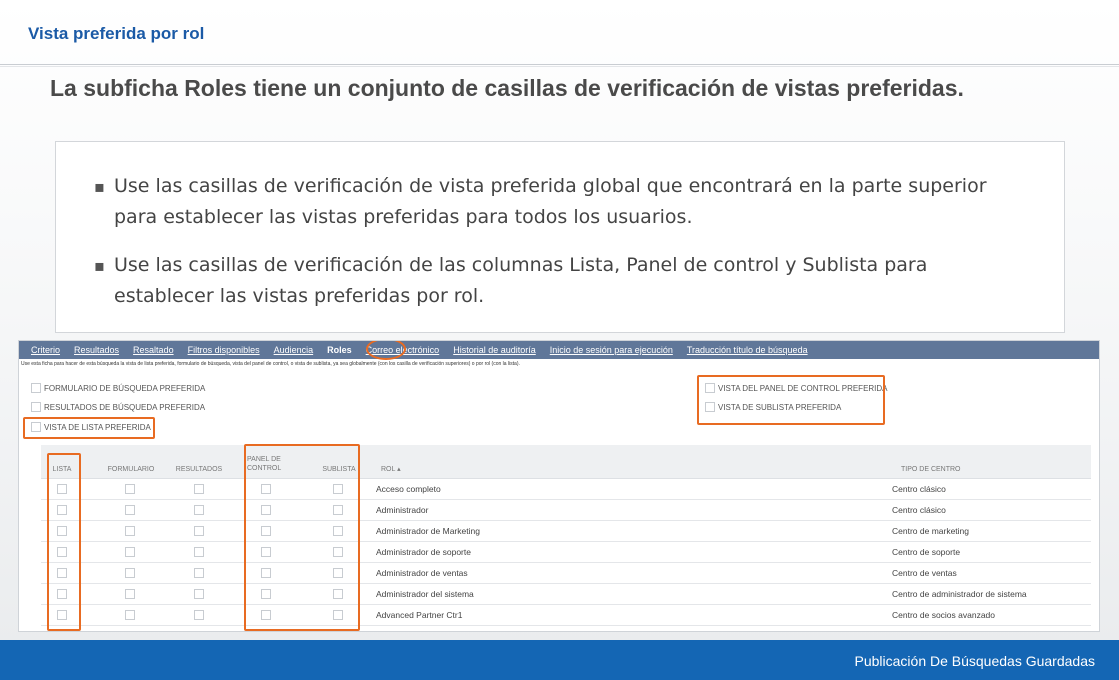  Describe the element at coordinates (494, 350) in the screenshot. I see `tab-historial-auditoria: Historial de auditoría` at that location.